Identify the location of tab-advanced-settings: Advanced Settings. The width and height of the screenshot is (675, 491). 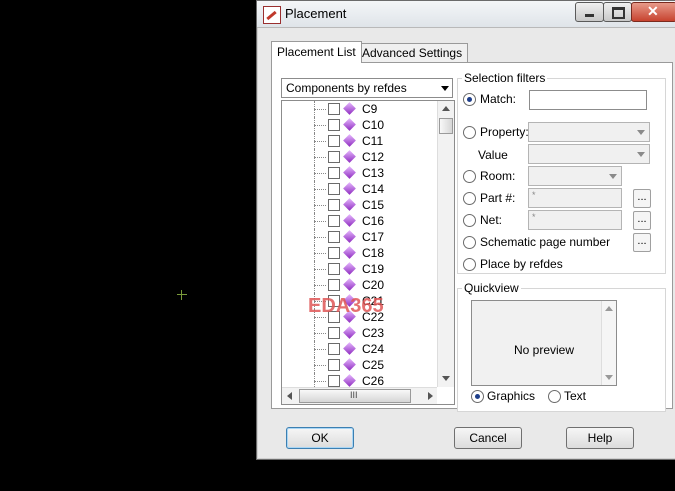
(412, 52).